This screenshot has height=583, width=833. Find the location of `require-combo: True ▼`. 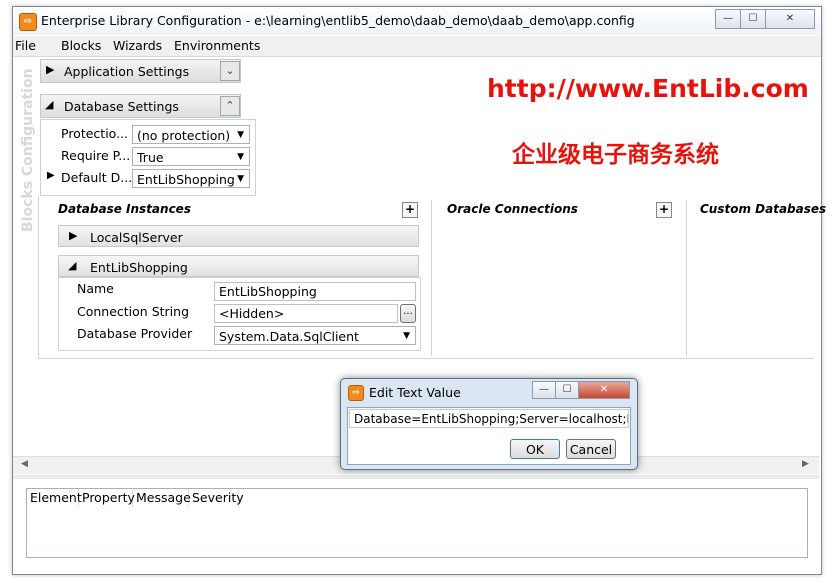

require-combo: True ▼ is located at coordinates (191, 156).